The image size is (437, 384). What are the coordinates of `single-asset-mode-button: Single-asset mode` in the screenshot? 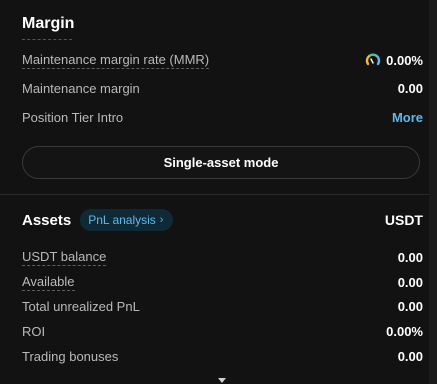 It's located at (221, 162).